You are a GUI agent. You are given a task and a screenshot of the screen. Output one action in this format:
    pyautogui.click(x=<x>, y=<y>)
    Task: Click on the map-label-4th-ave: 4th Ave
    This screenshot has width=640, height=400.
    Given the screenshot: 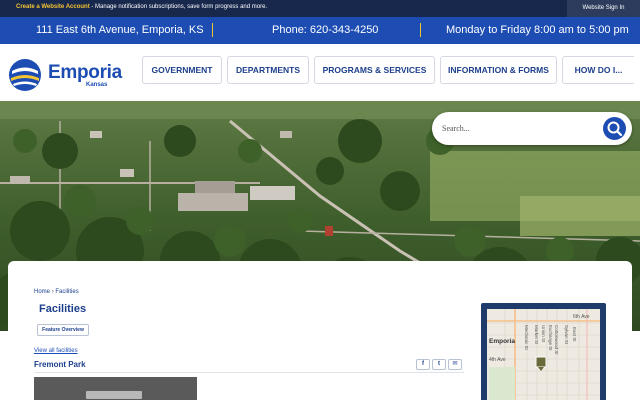 What is the action you would take?
    pyautogui.click(x=497, y=360)
    